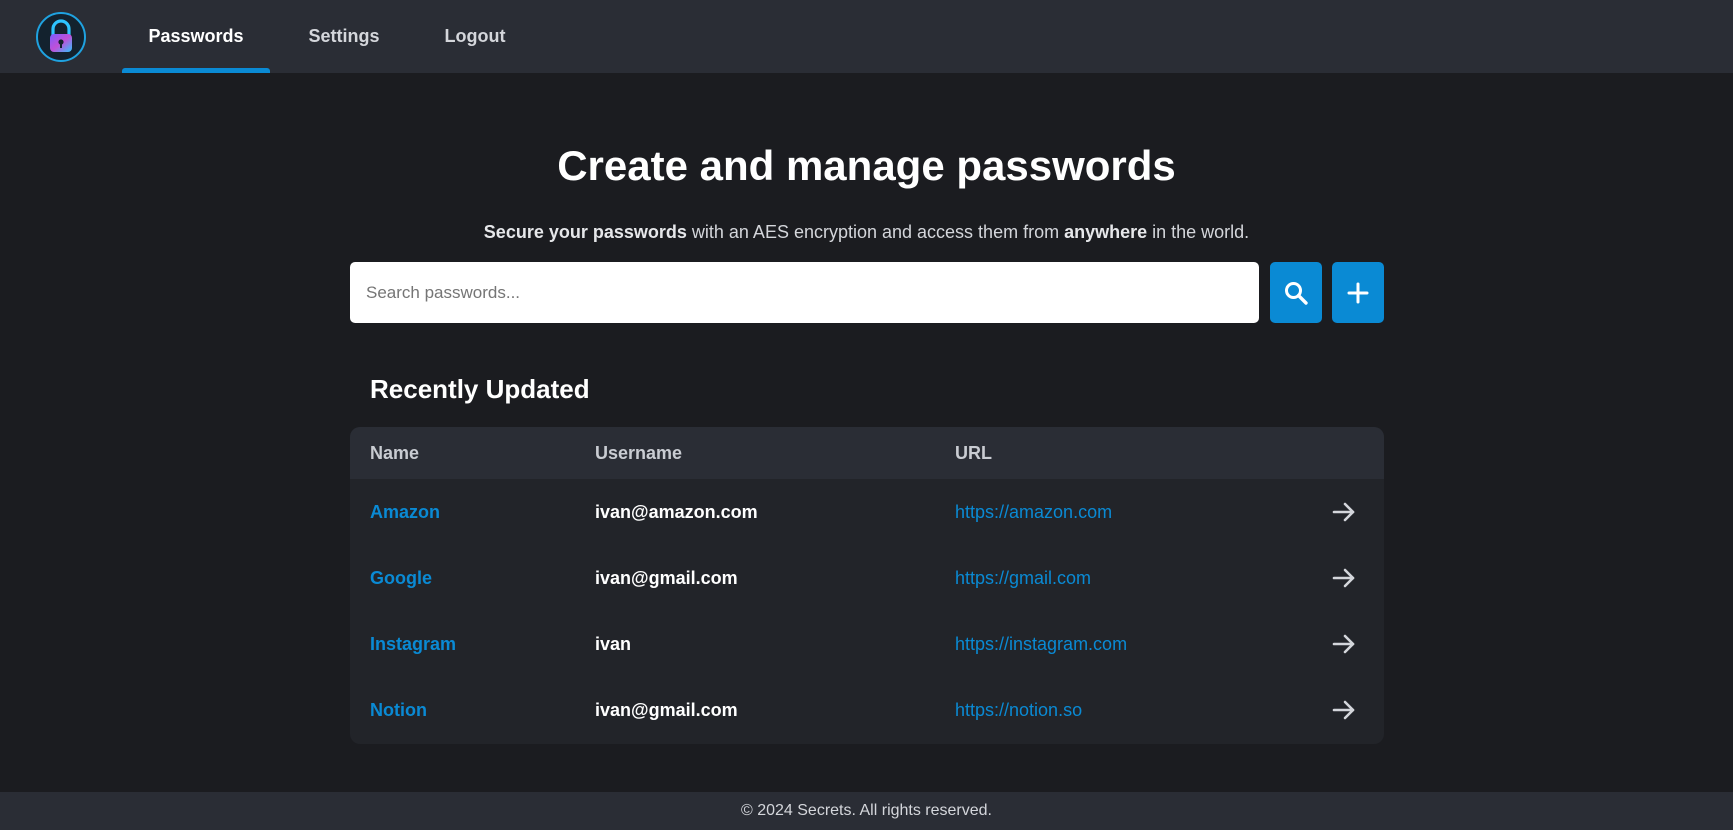  What do you see at coordinates (413, 644) in the screenshot?
I see `entry-name-link: Instagram` at bounding box center [413, 644].